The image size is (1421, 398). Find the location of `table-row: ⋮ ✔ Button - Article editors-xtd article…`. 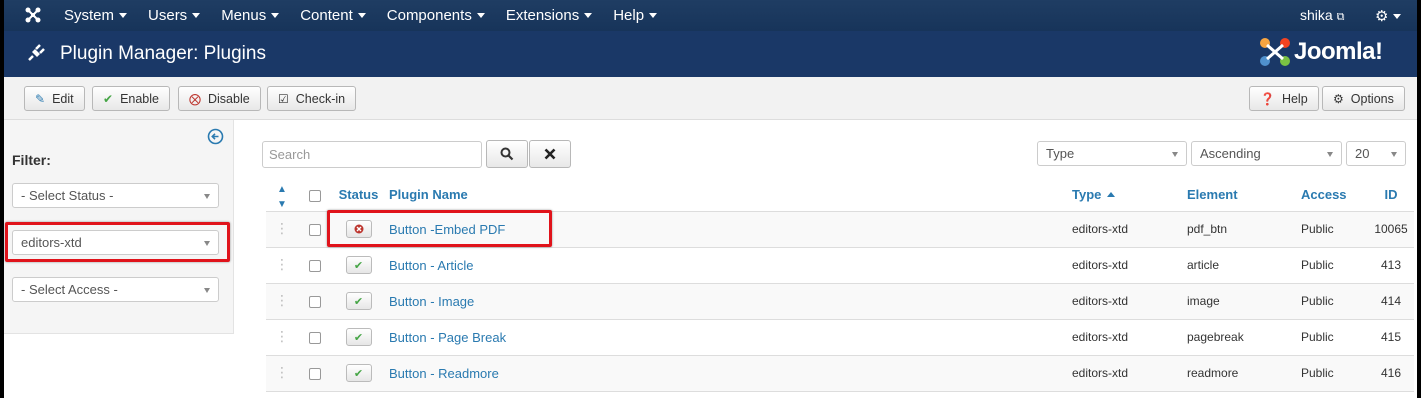

table-row: ⋮ ✔ Button - Article editors-xtd article… is located at coordinates (840, 265).